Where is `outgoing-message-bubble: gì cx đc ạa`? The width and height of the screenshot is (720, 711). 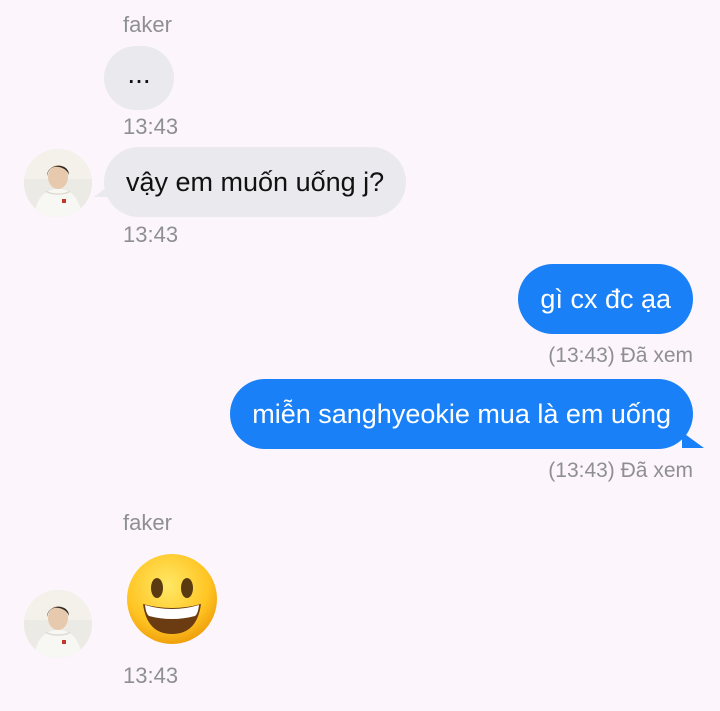
outgoing-message-bubble: gì cx đc ạa is located at coordinates (605, 299).